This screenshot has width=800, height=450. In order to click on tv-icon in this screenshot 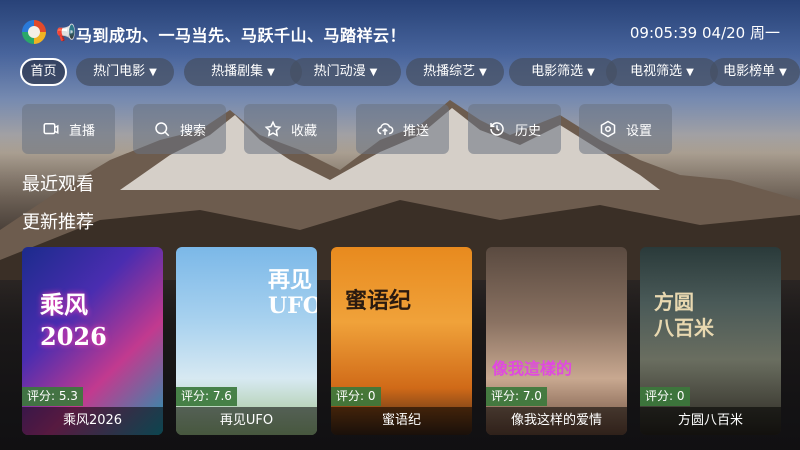, I will do `click(51, 129)`.